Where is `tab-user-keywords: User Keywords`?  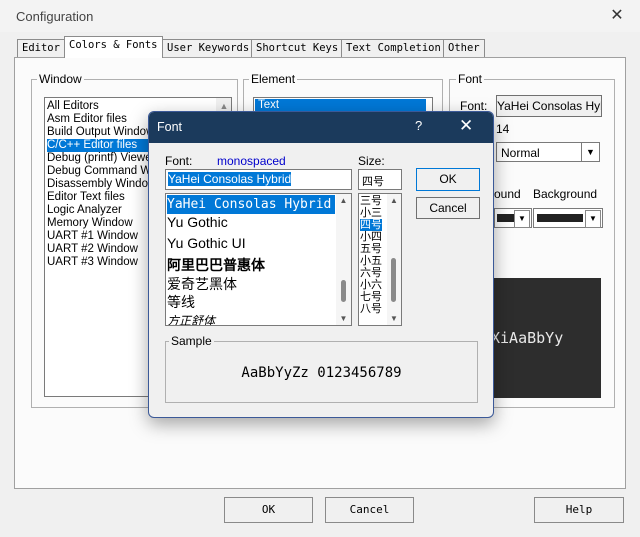 tab-user-keywords: User Keywords is located at coordinates (208, 48).